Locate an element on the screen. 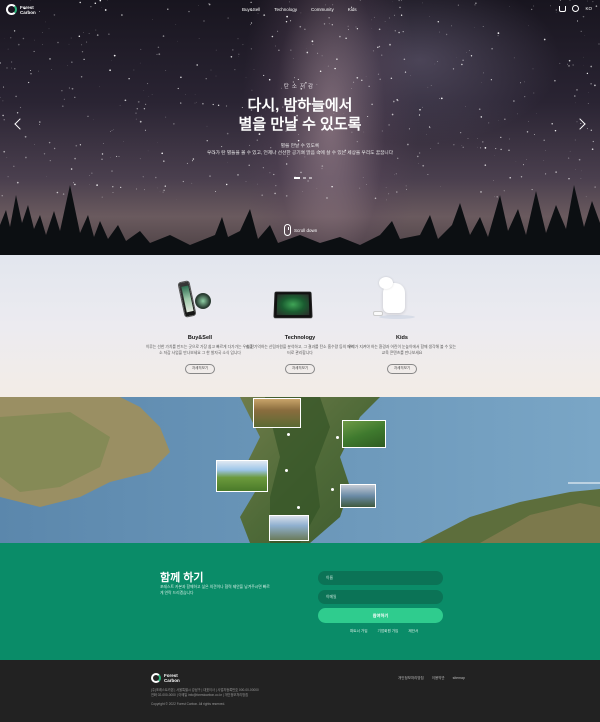 Image resolution: width=600 pixels, height=722 pixels. cart-icon is located at coordinates (563, 8).